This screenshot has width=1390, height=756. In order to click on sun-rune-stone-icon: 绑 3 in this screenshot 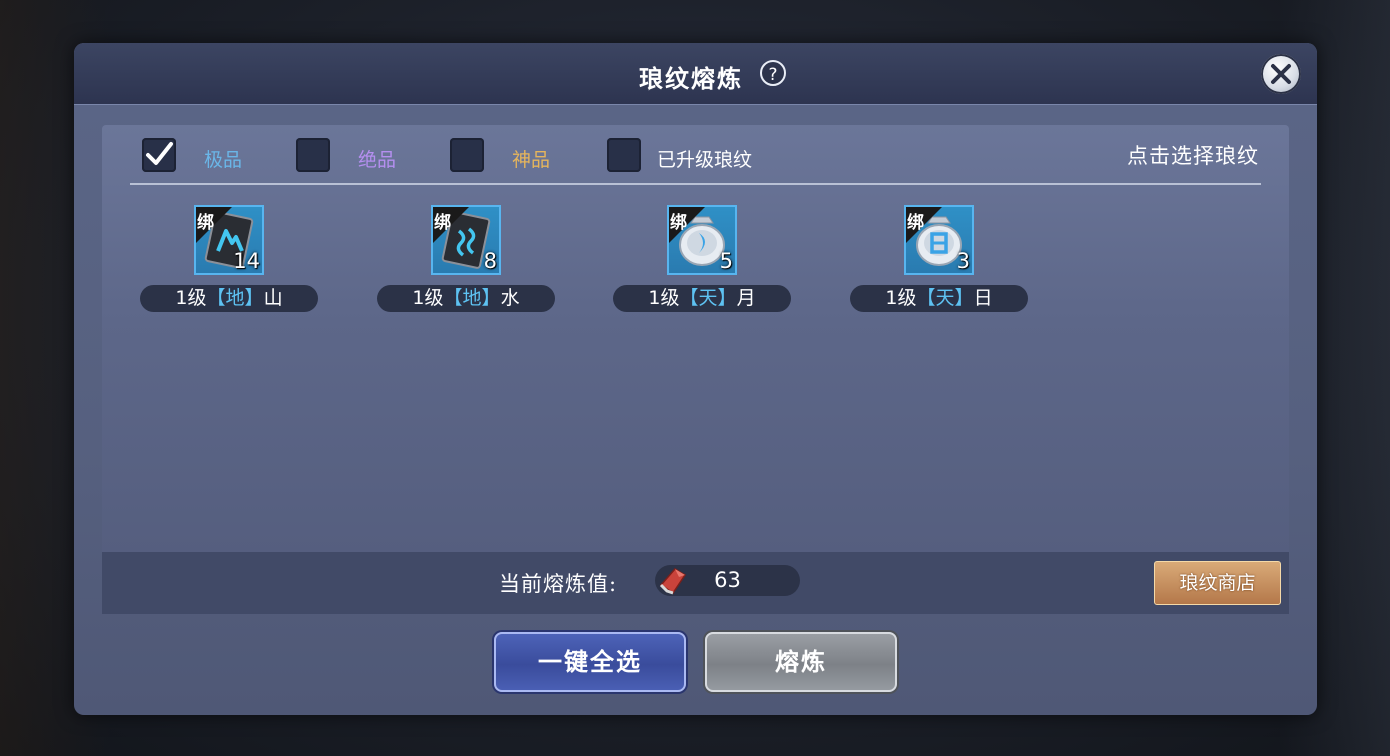, I will do `click(939, 240)`.